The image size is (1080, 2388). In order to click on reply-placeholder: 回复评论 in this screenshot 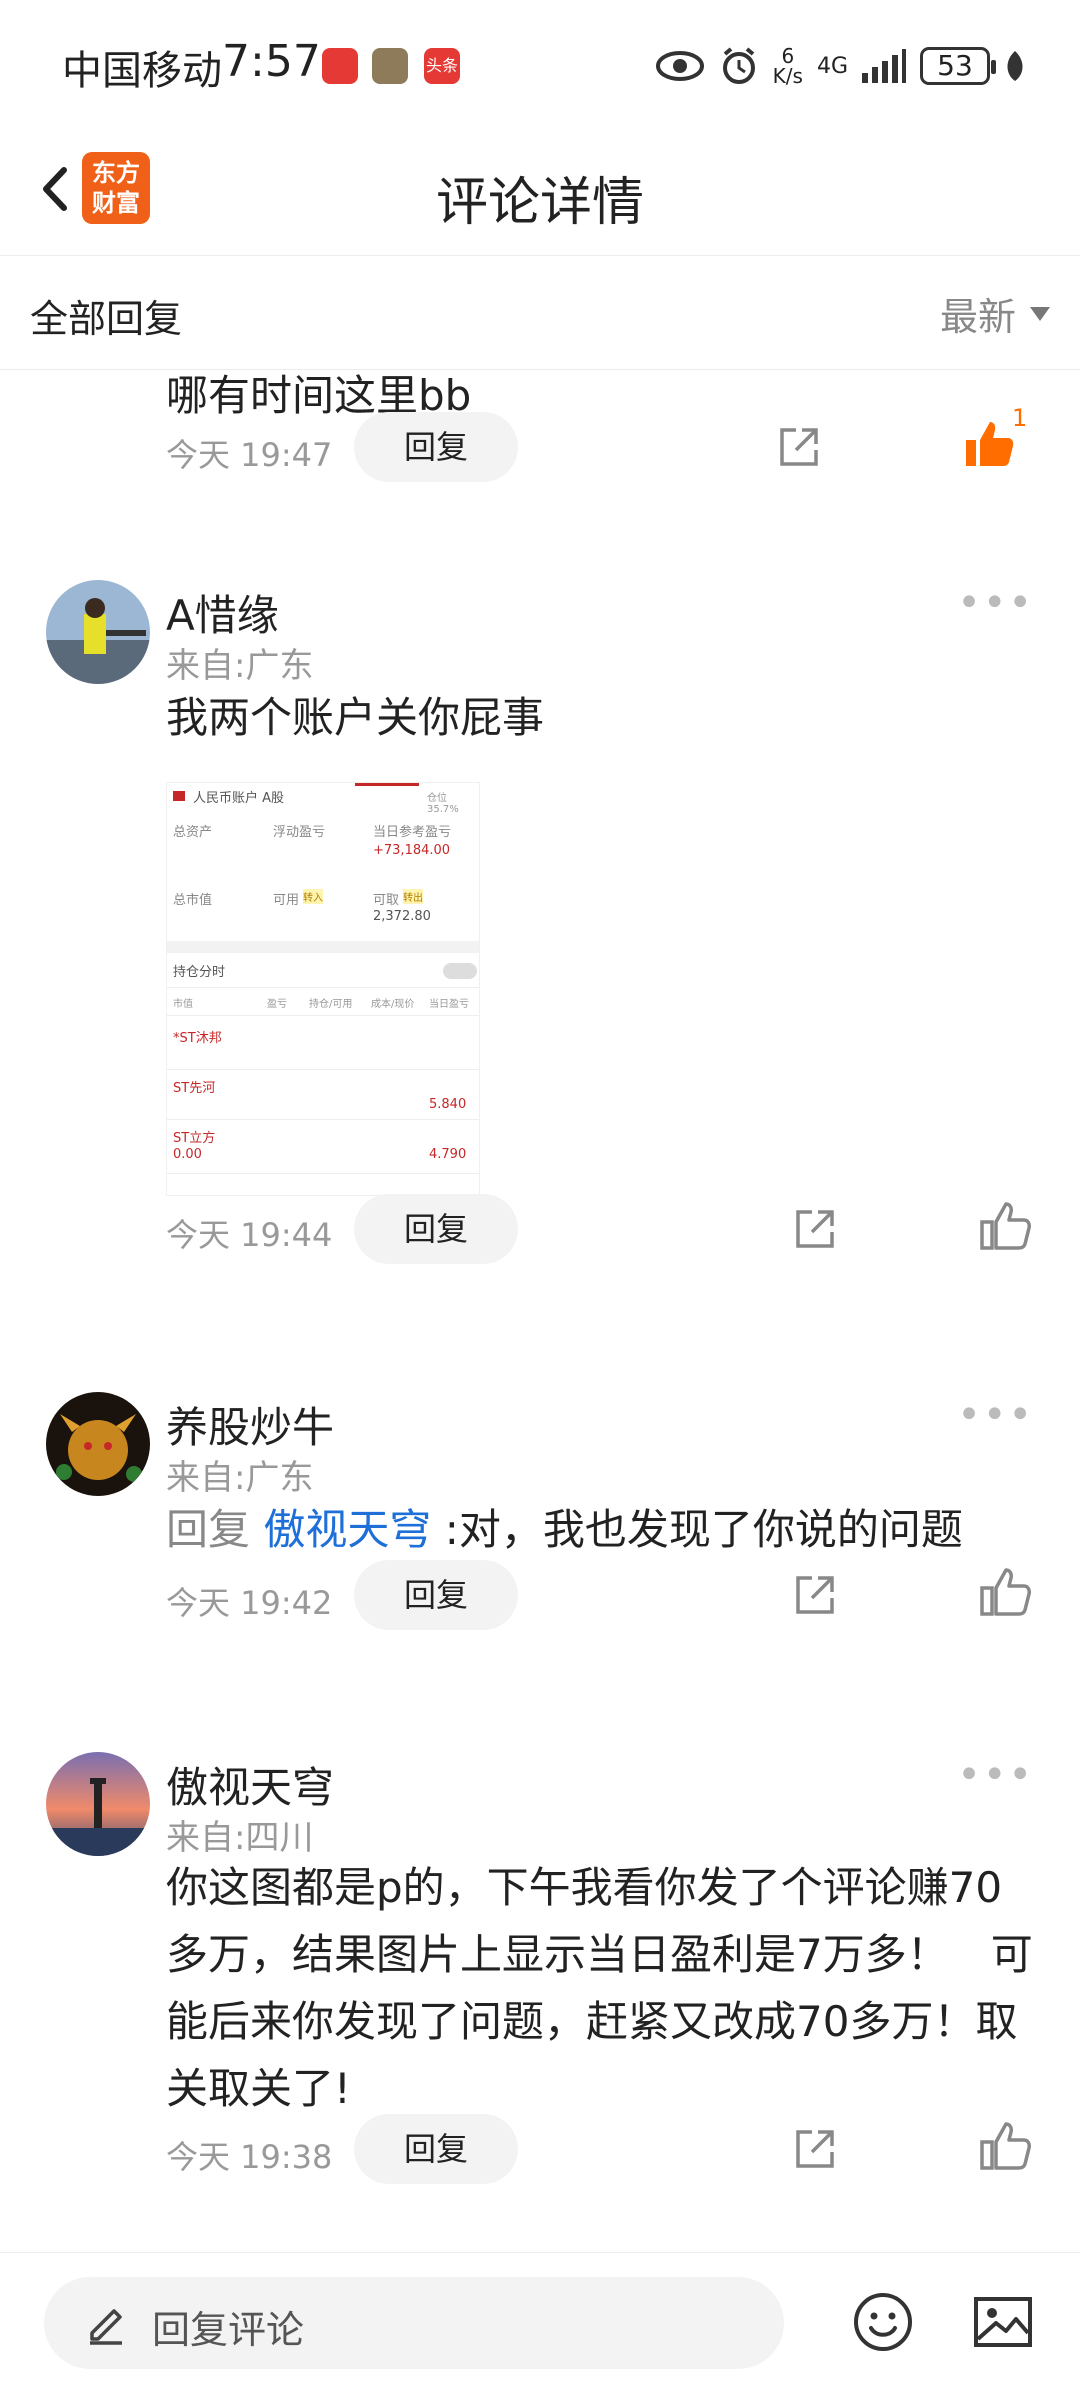, I will do `click(228, 2330)`.